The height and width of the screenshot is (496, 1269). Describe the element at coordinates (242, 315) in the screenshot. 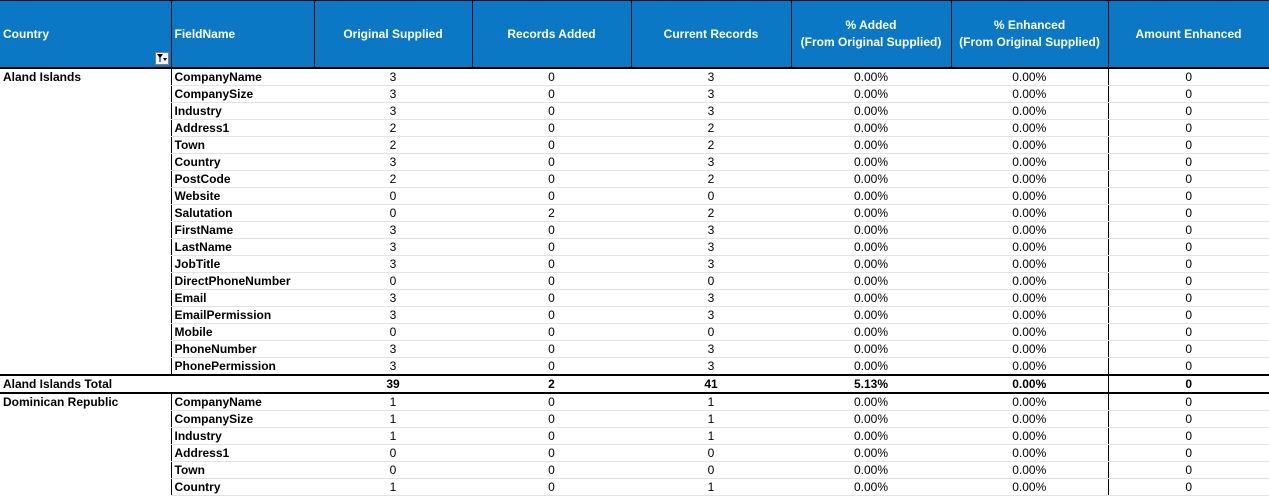

I see `fieldname-cell: EmailPermission` at that location.